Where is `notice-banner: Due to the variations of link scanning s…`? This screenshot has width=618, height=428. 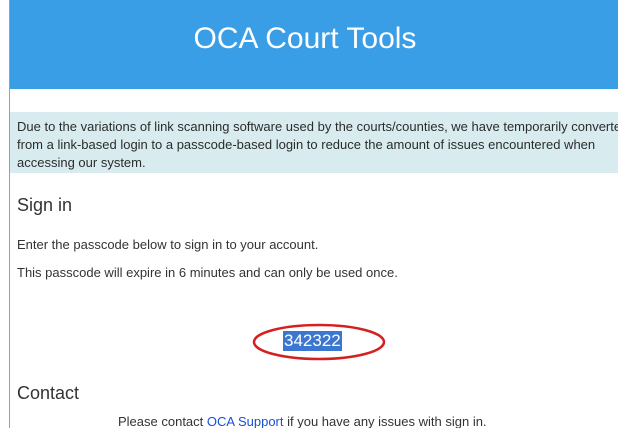
notice-banner: Due to the variations of link scanning s… is located at coordinates (314, 142).